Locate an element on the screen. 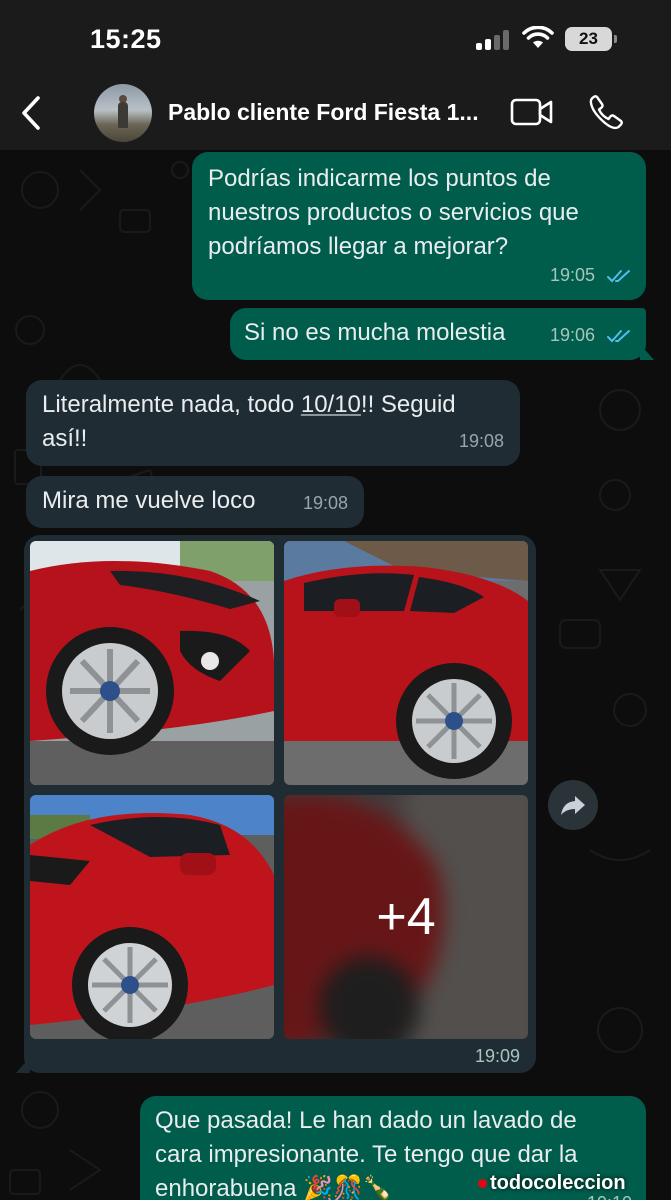 The height and width of the screenshot is (1200, 671). incoming-message: Mira me vuelve loco 19:08 is located at coordinates (195, 502).